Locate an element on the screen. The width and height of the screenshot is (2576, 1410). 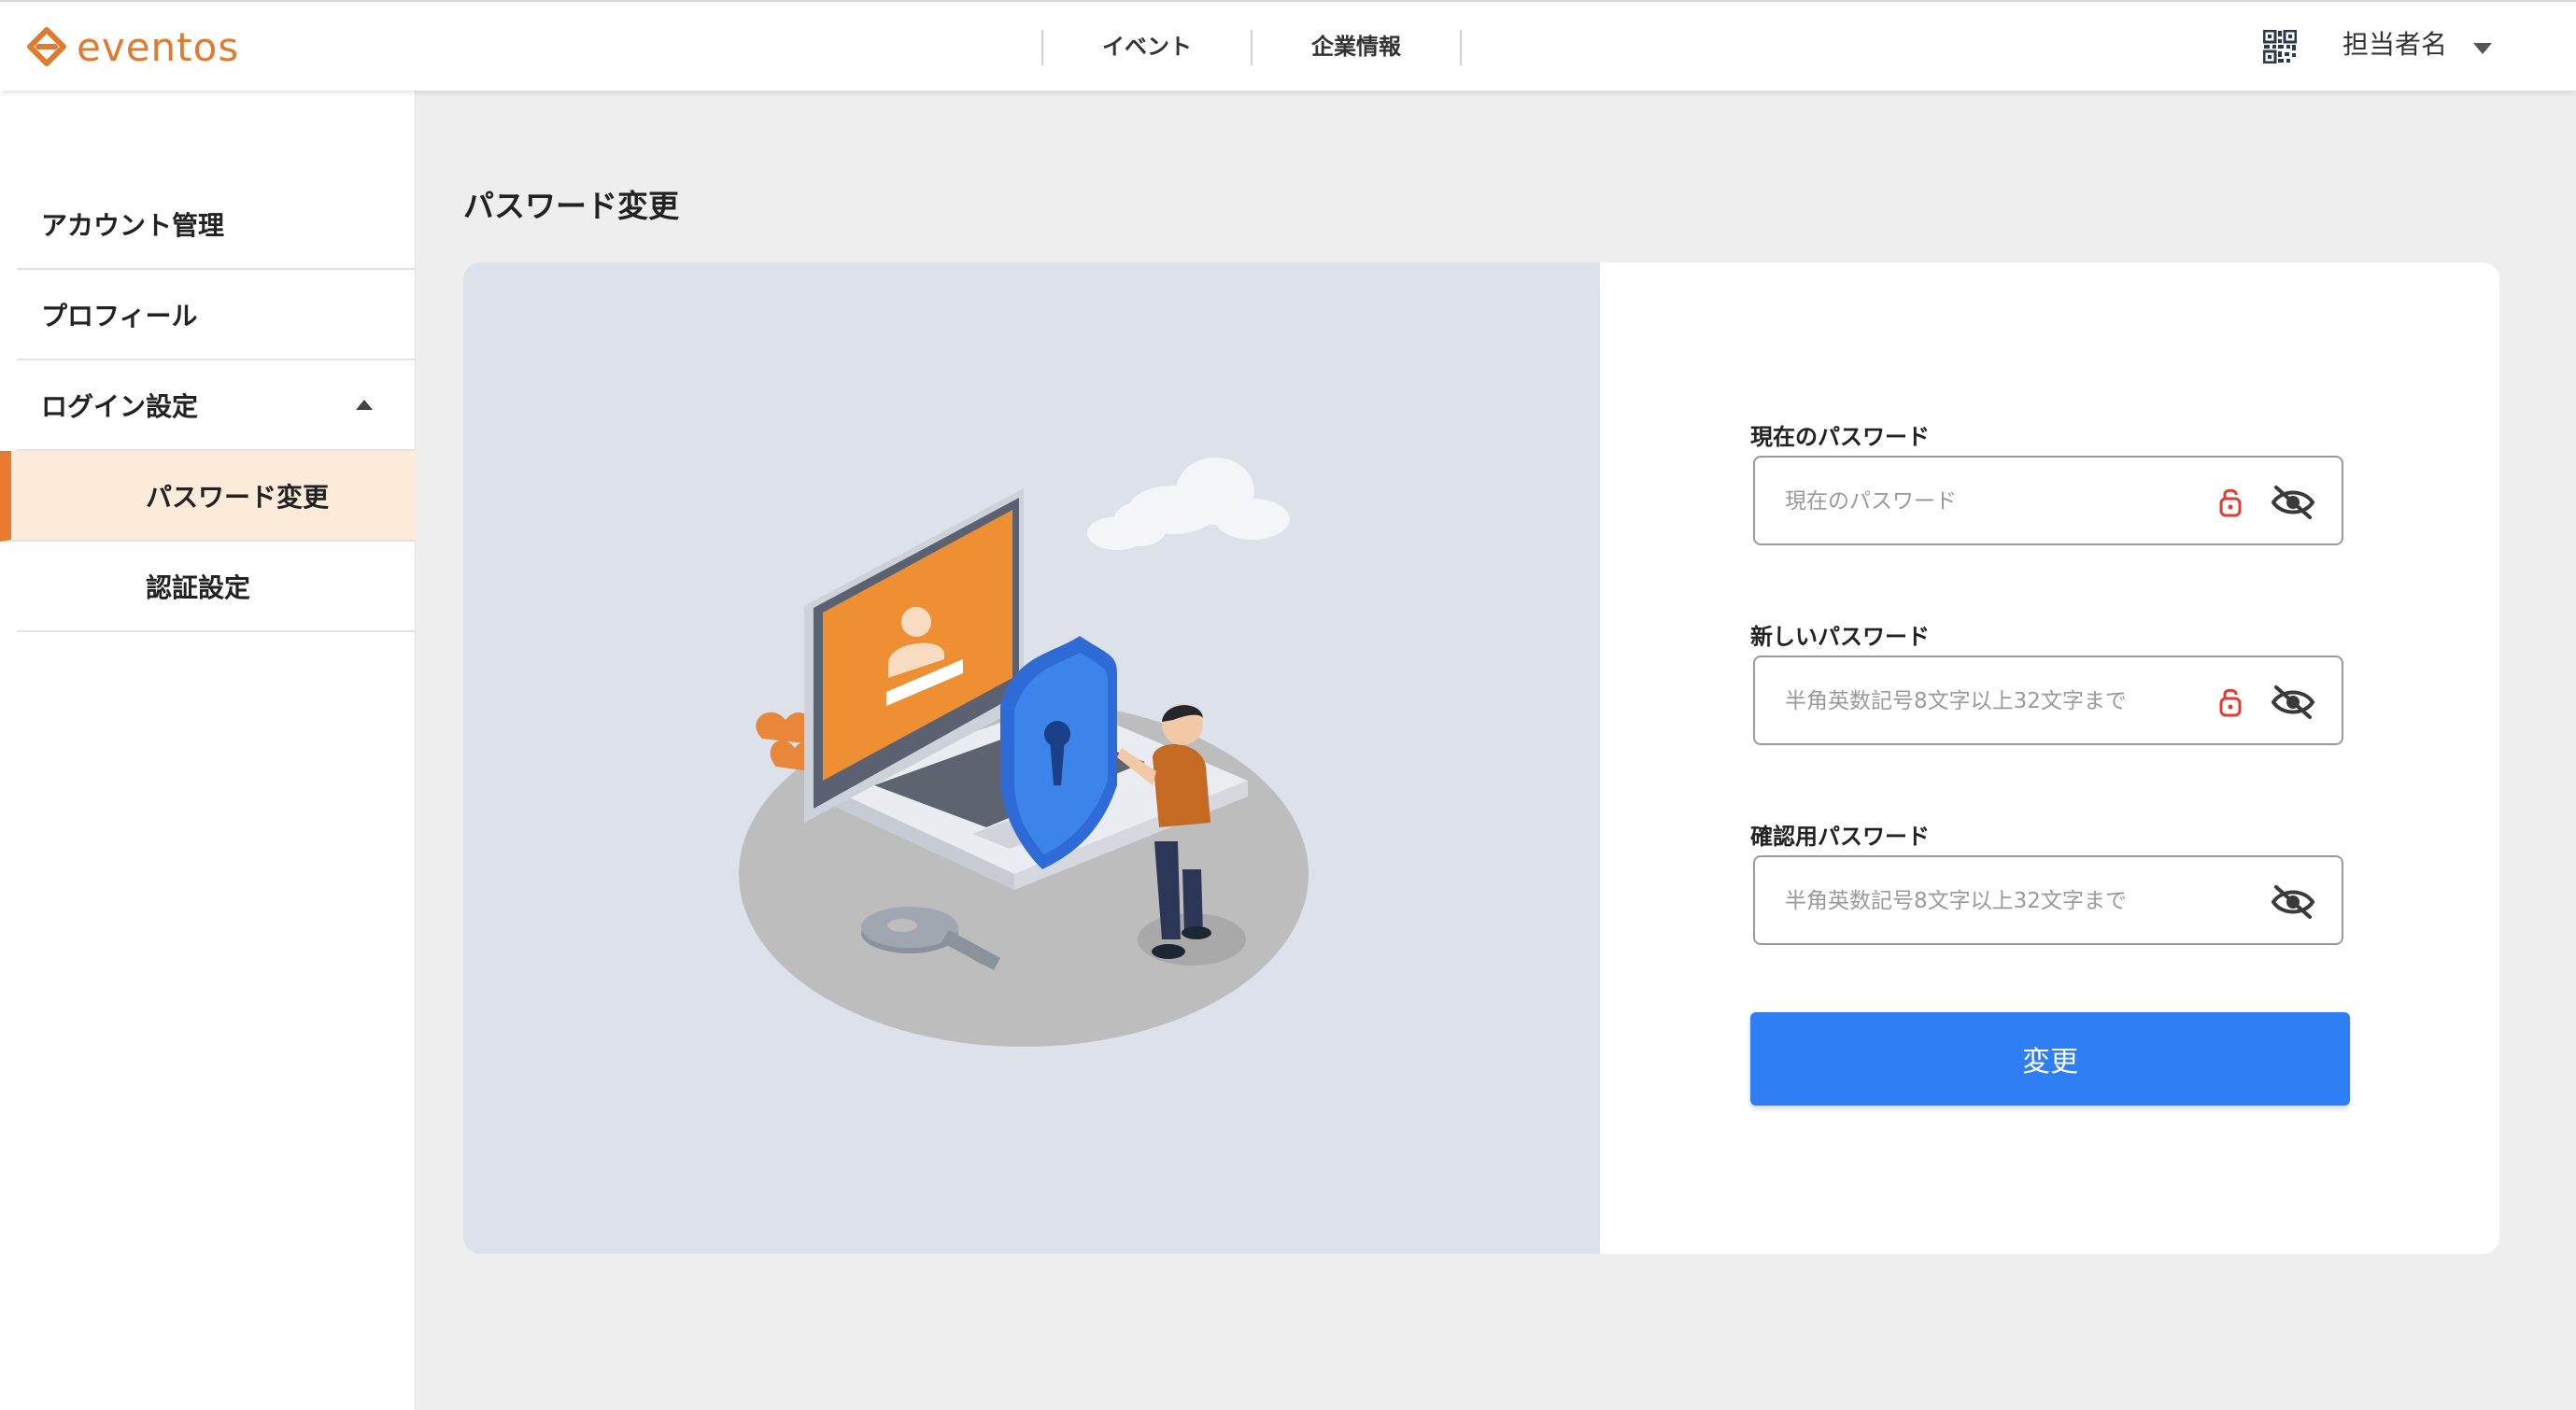
confirm-password-input is located at coordinates (1990, 901).